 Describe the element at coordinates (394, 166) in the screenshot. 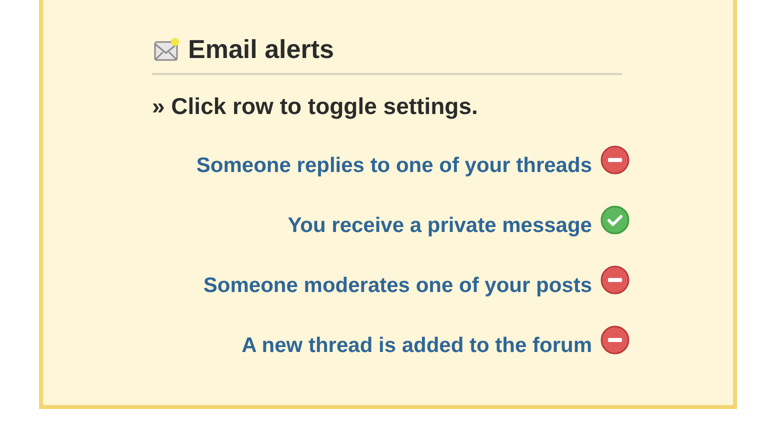

I see `alert-setting-label: Someone replies to one of your threads` at that location.